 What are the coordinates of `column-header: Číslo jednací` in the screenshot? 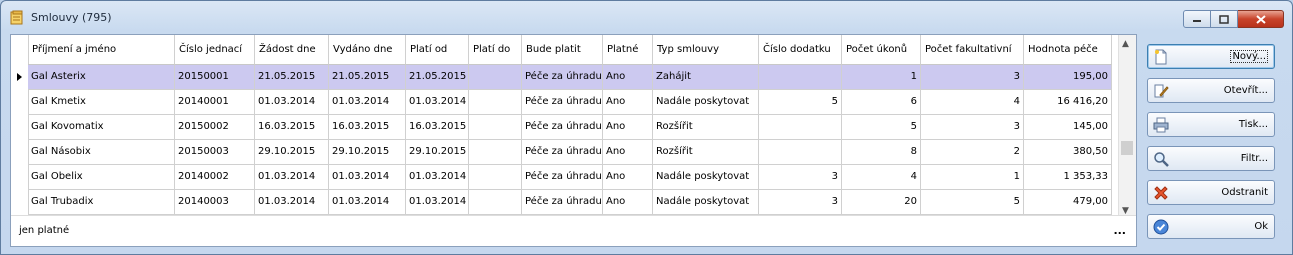 It's located at (215, 50).